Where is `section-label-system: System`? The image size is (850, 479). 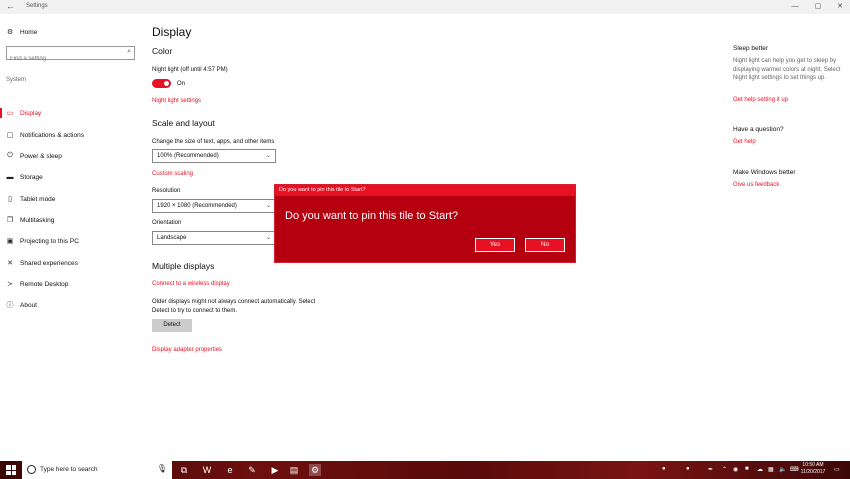 section-label-system: System is located at coordinates (16, 80).